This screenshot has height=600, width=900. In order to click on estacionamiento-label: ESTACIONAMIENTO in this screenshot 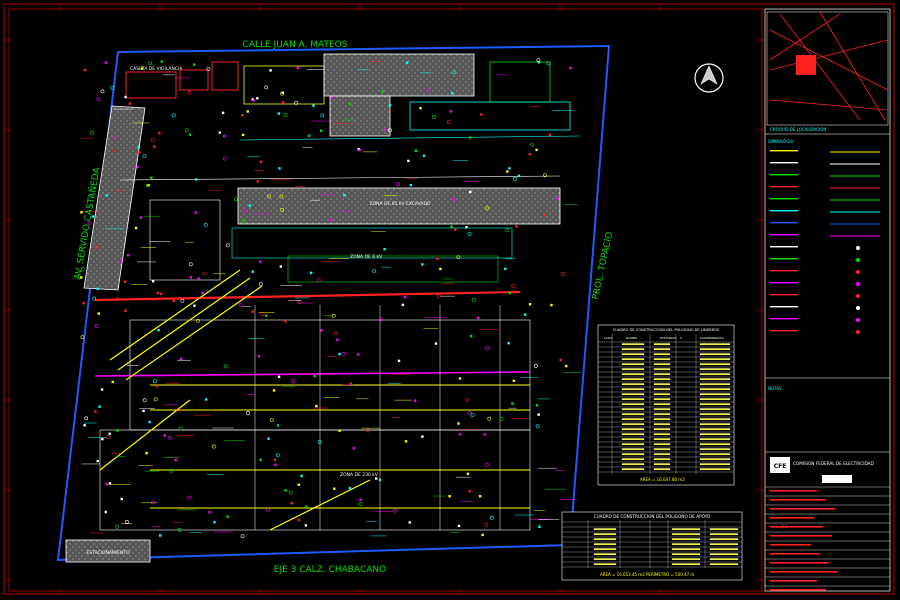, I will do `click(108, 553)`.